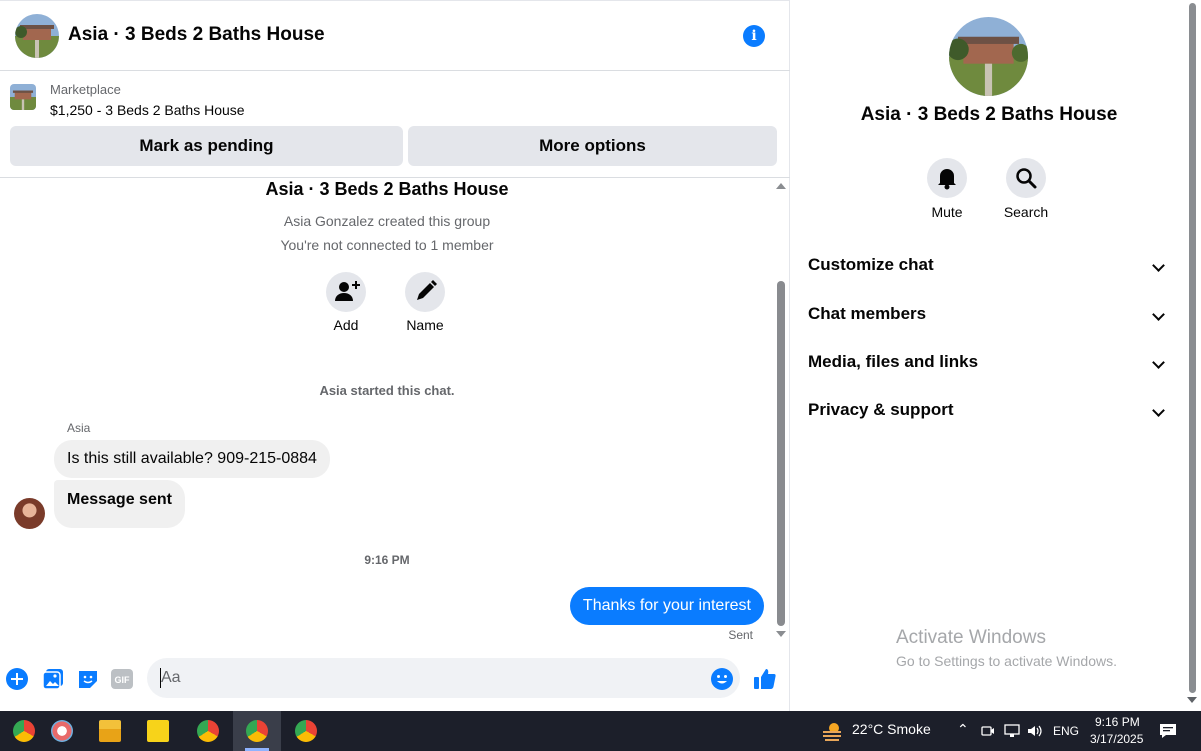 This screenshot has width=1201, height=751. I want to click on clock-time: 9:16 PM, so click(1117, 722).